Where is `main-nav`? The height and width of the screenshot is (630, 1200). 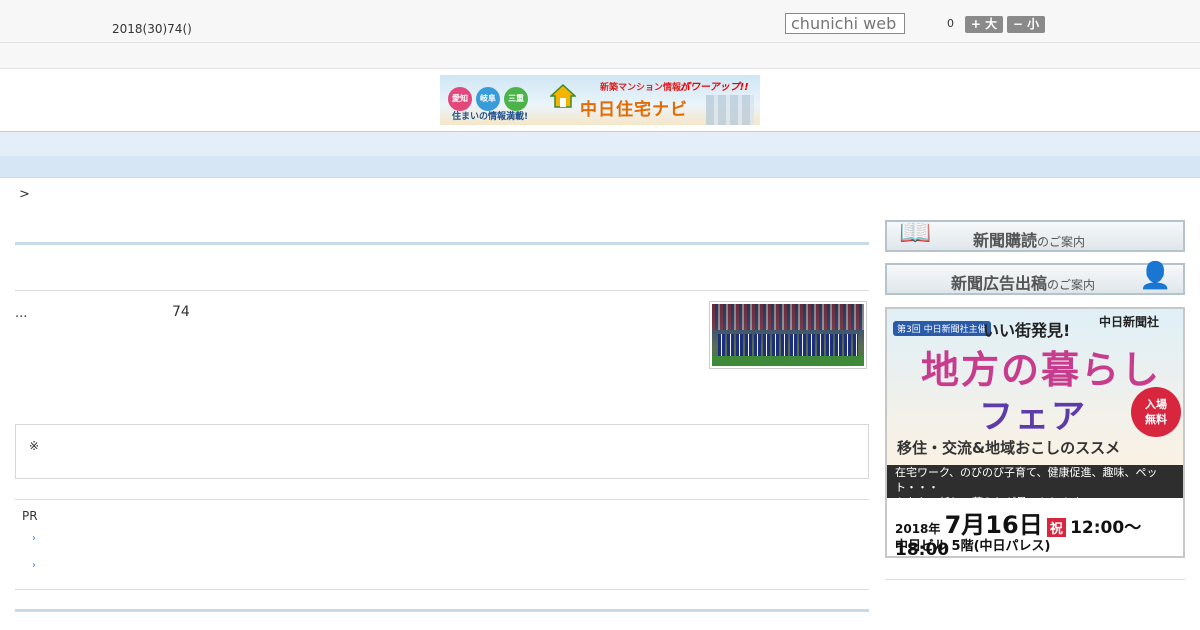
main-nav is located at coordinates (600, 144).